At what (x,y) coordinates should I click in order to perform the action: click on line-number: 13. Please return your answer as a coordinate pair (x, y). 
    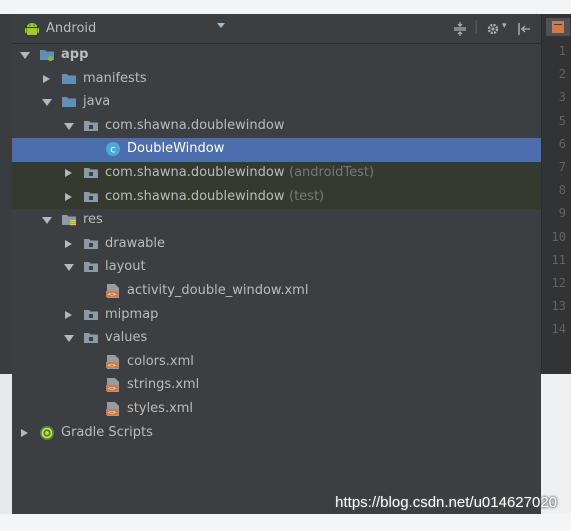
    Looking at the image, I should click on (558, 306).